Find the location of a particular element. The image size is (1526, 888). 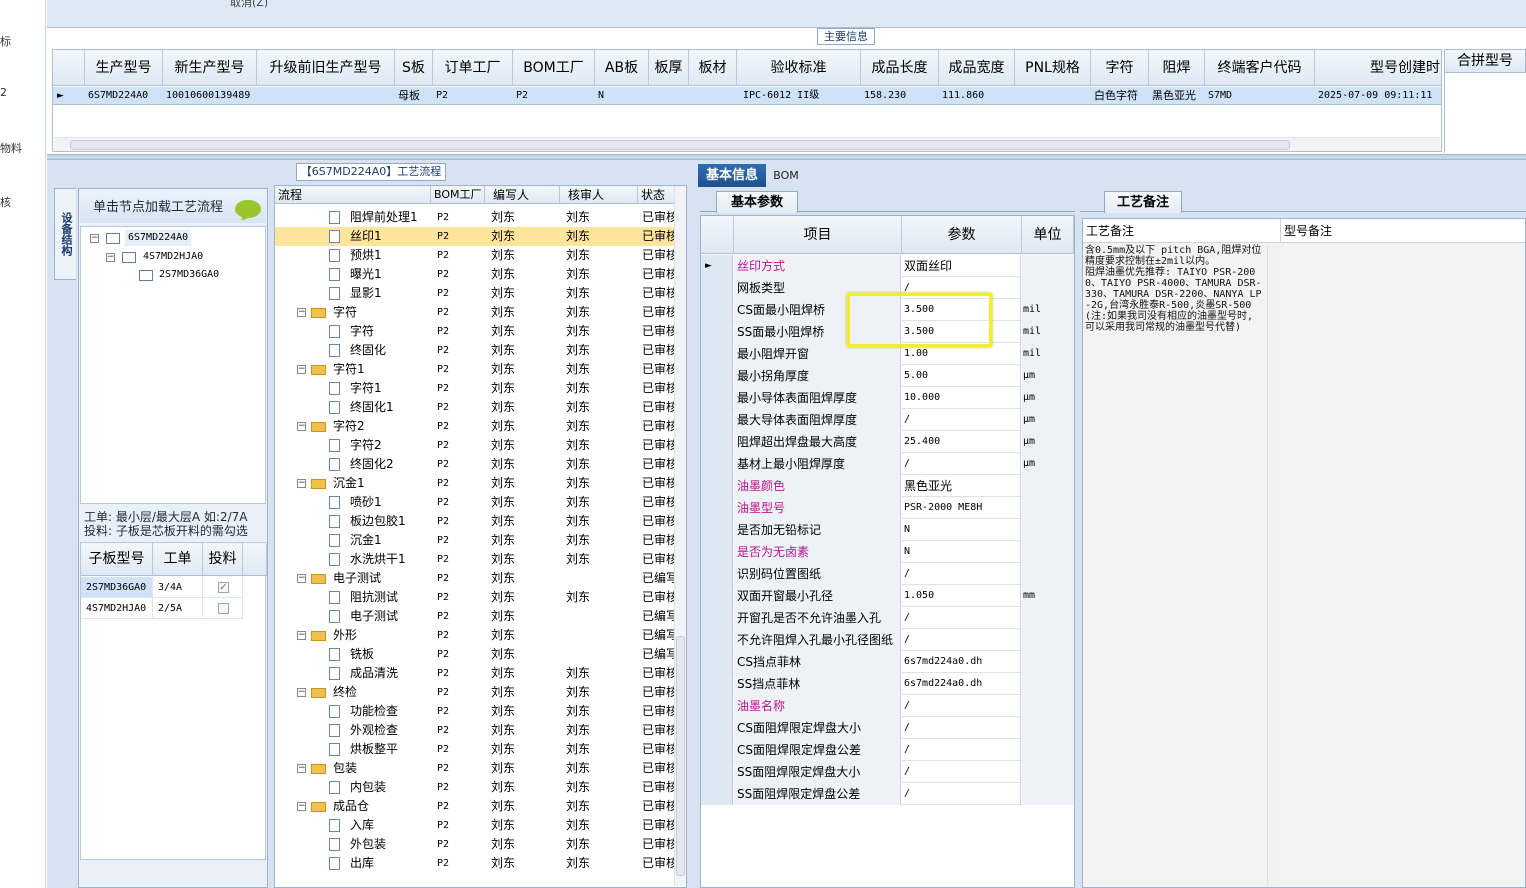

tab-process-note: 工艺备注 is located at coordinates (1143, 202).